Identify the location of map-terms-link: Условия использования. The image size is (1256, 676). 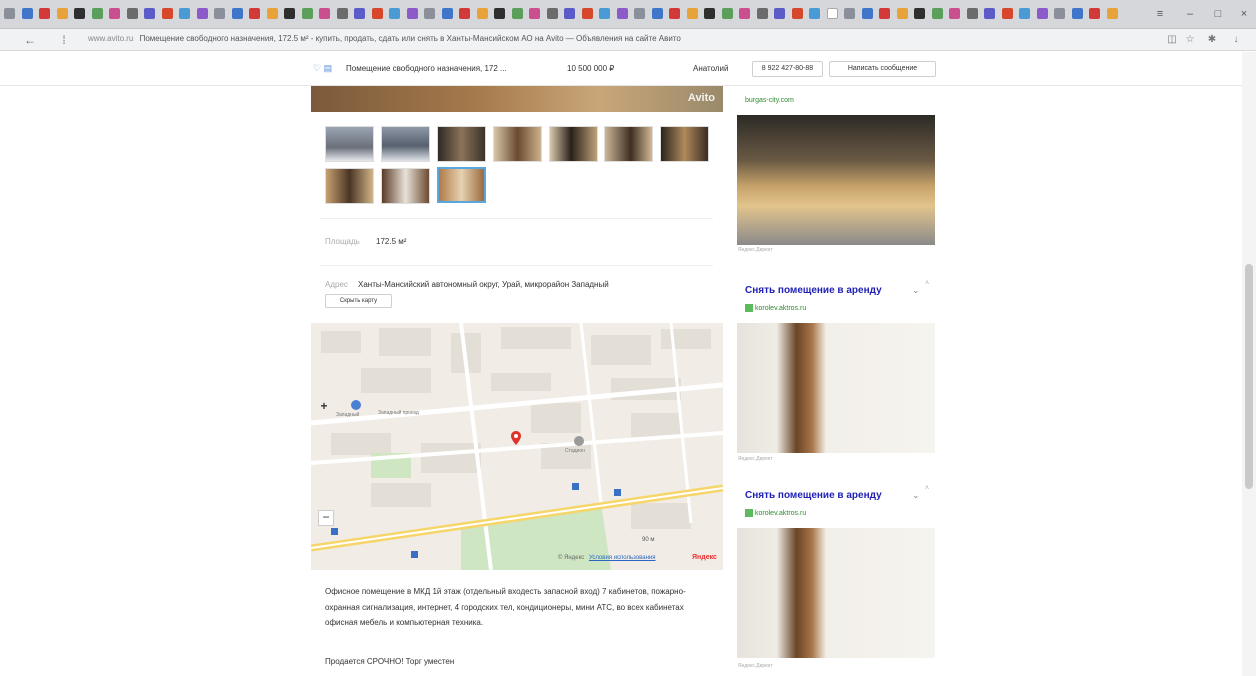
(622, 558).